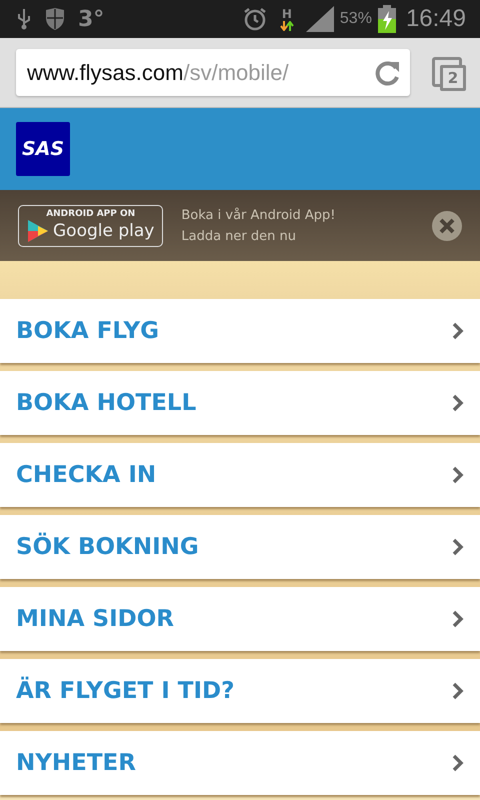 This screenshot has width=480, height=800. What do you see at coordinates (240, 403) in the screenshot?
I see `menu-item: BOKA HOTELL` at bounding box center [240, 403].